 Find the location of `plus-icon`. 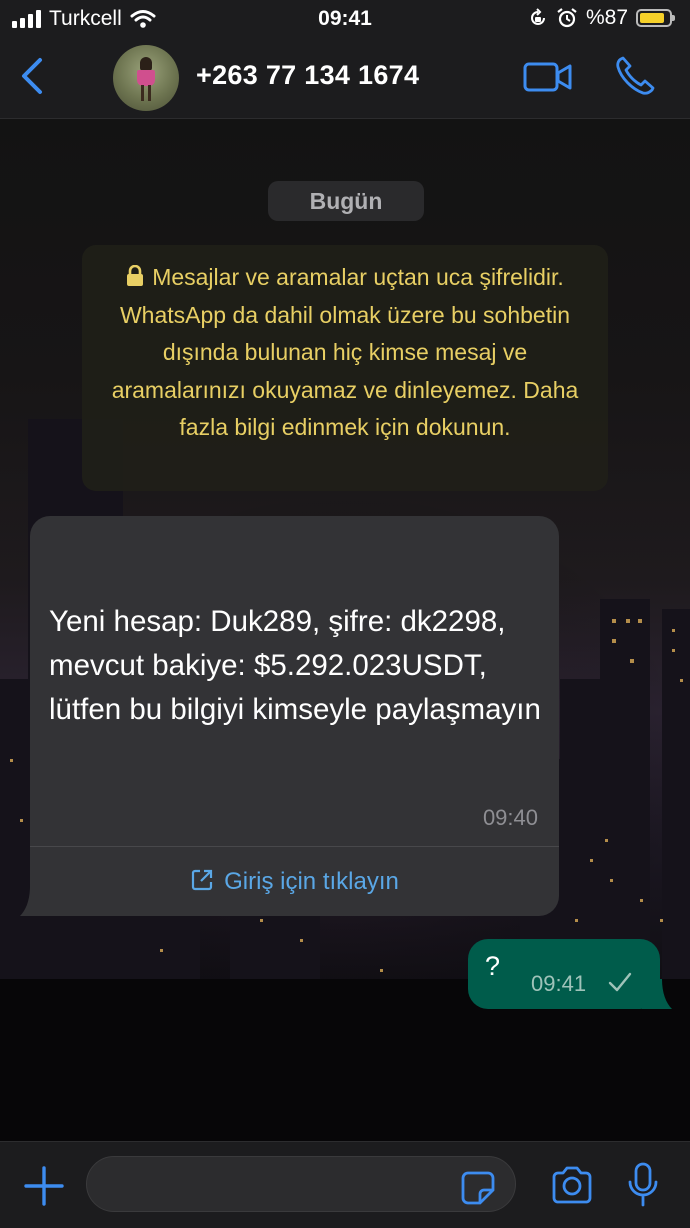

plus-icon is located at coordinates (44, 1186).